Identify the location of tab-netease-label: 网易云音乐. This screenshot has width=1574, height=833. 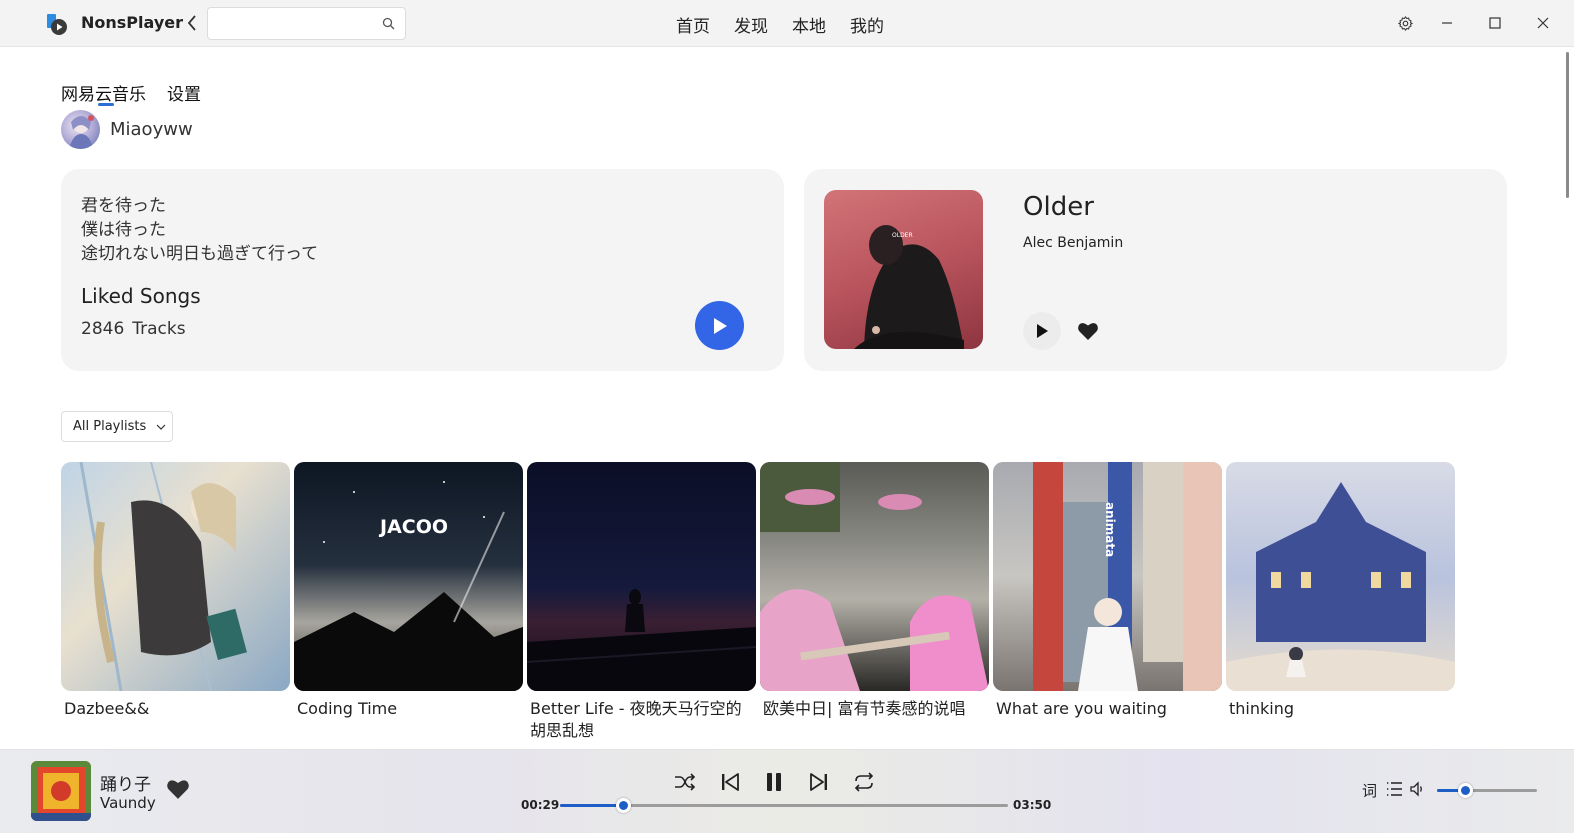
(103, 95).